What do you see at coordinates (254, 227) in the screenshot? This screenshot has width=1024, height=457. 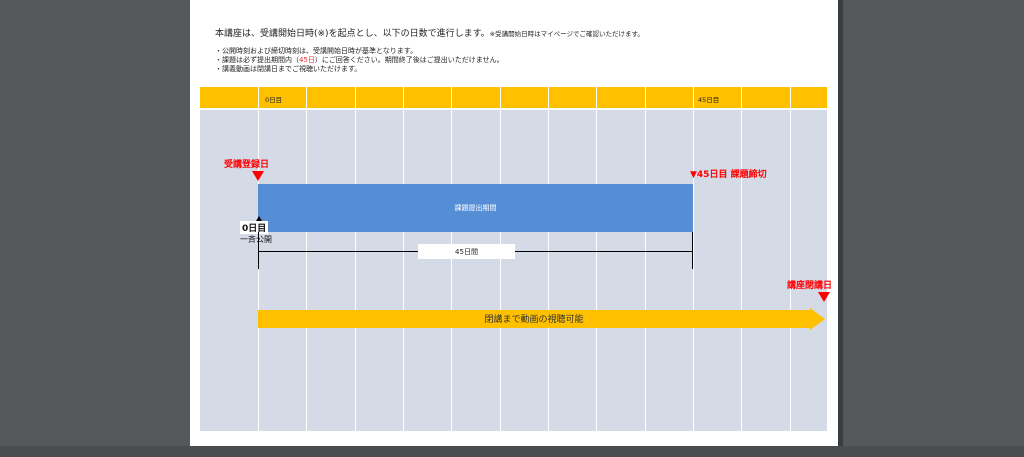 I see `day0-label: 0日目` at bounding box center [254, 227].